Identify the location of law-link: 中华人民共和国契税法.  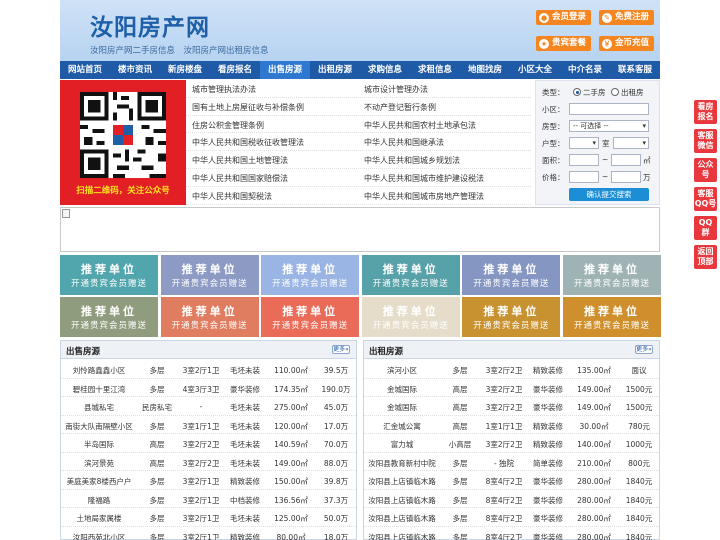
(232, 196).